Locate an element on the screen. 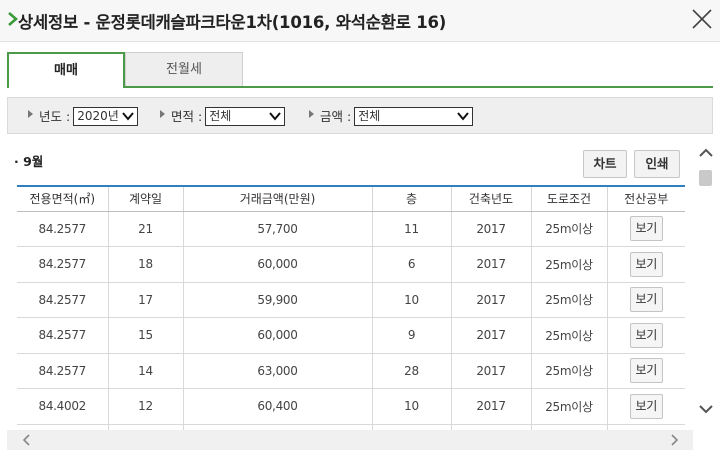  year-select-value: 2020년 is located at coordinates (98, 116).